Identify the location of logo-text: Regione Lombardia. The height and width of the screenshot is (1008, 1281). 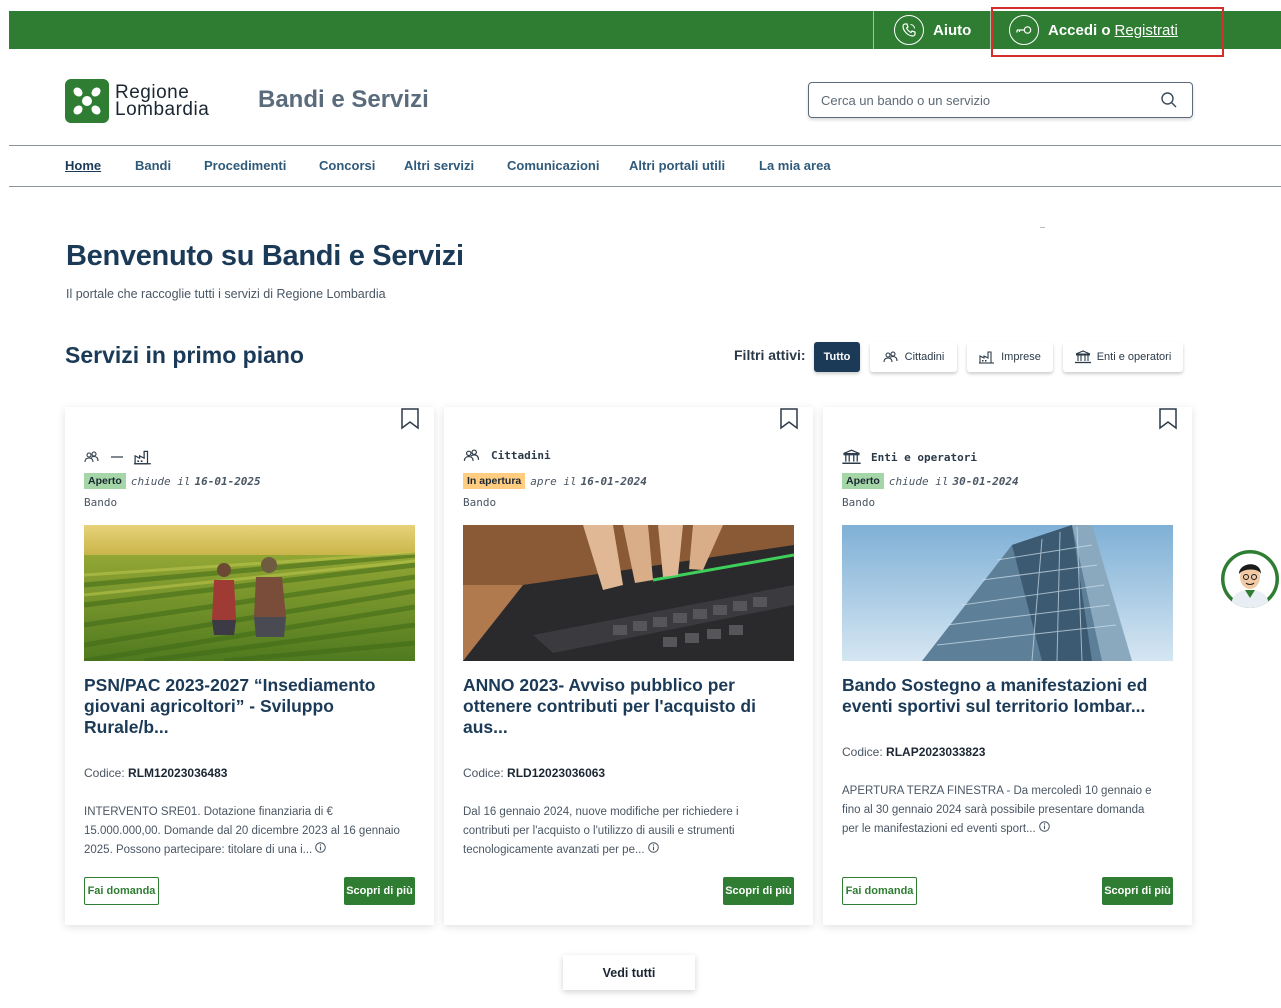
(162, 101).